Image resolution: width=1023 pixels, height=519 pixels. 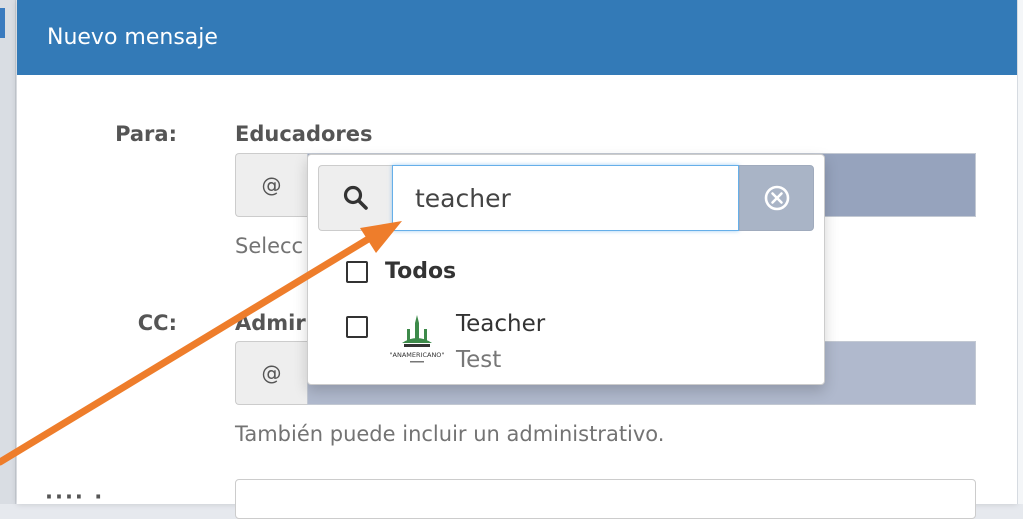 What do you see at coordinates (450, 434) in the screenshot?
I see `cc-help-text: También puede incluir un administrativo.` at bounding box center [450, 434].